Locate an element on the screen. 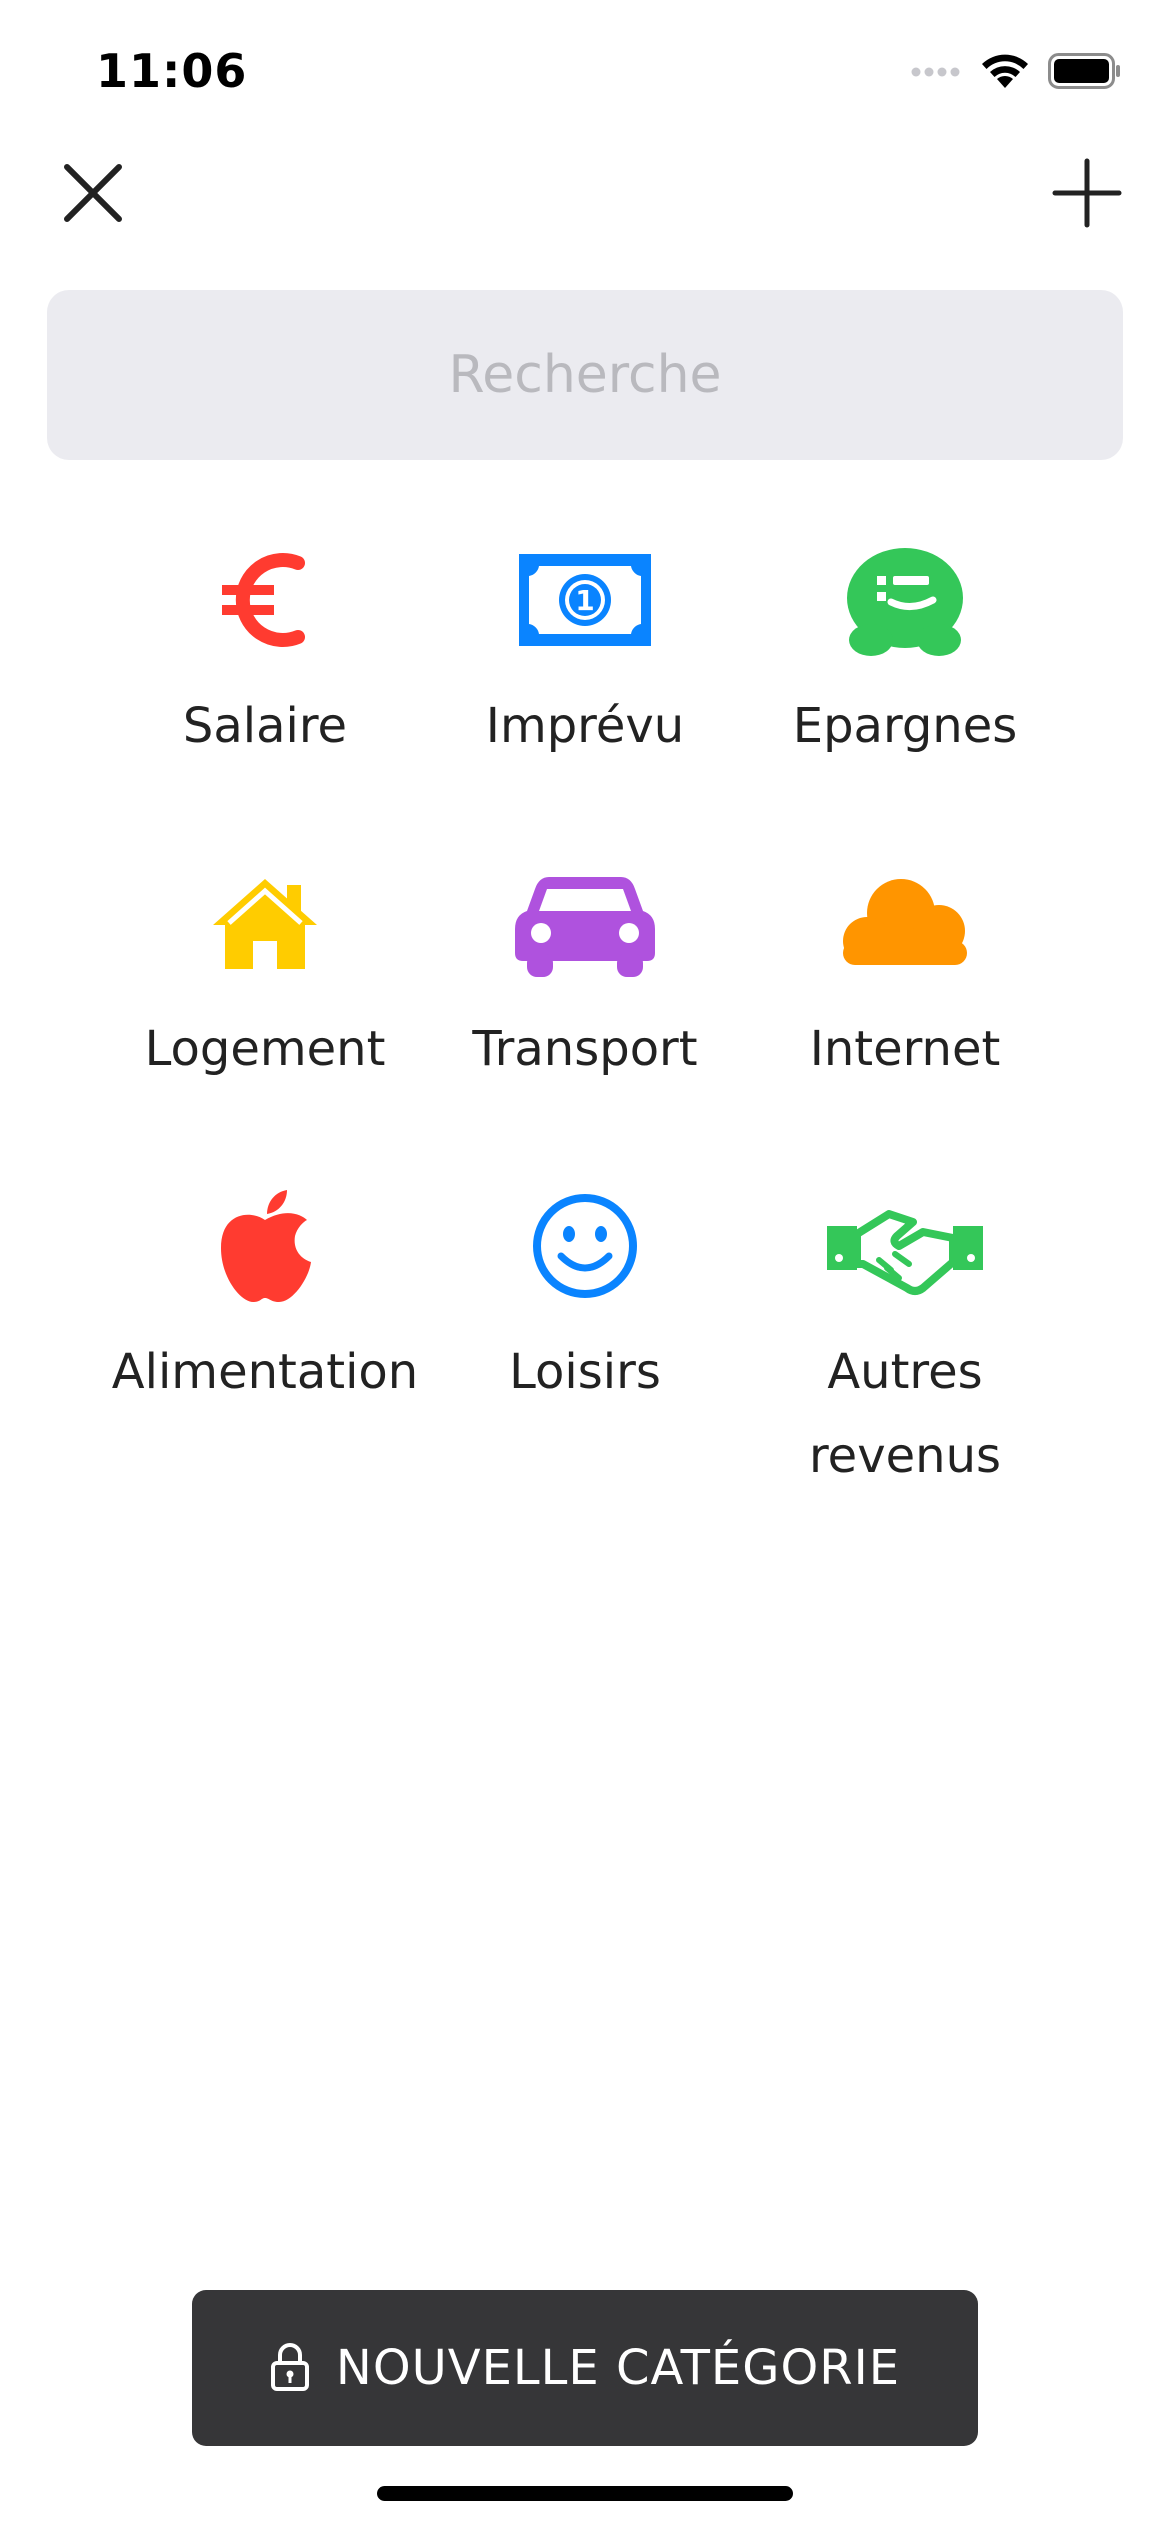 This screenshot has width=1170, height=2532. category-loisirs: Loisirs is located at coordinates (585, 1295).